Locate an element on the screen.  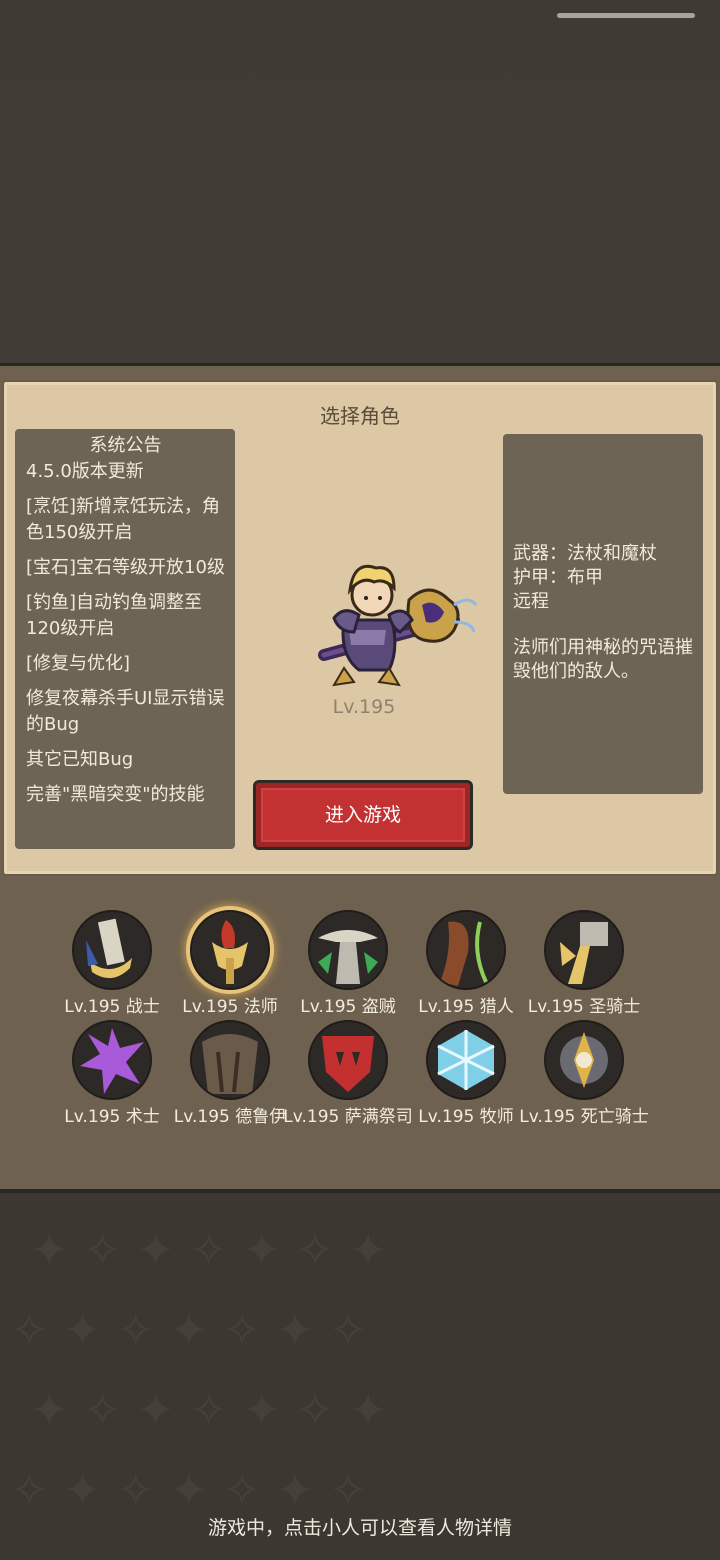
class-paladin: Lv.195 圣骑士 is located at coordinates (584, 963).